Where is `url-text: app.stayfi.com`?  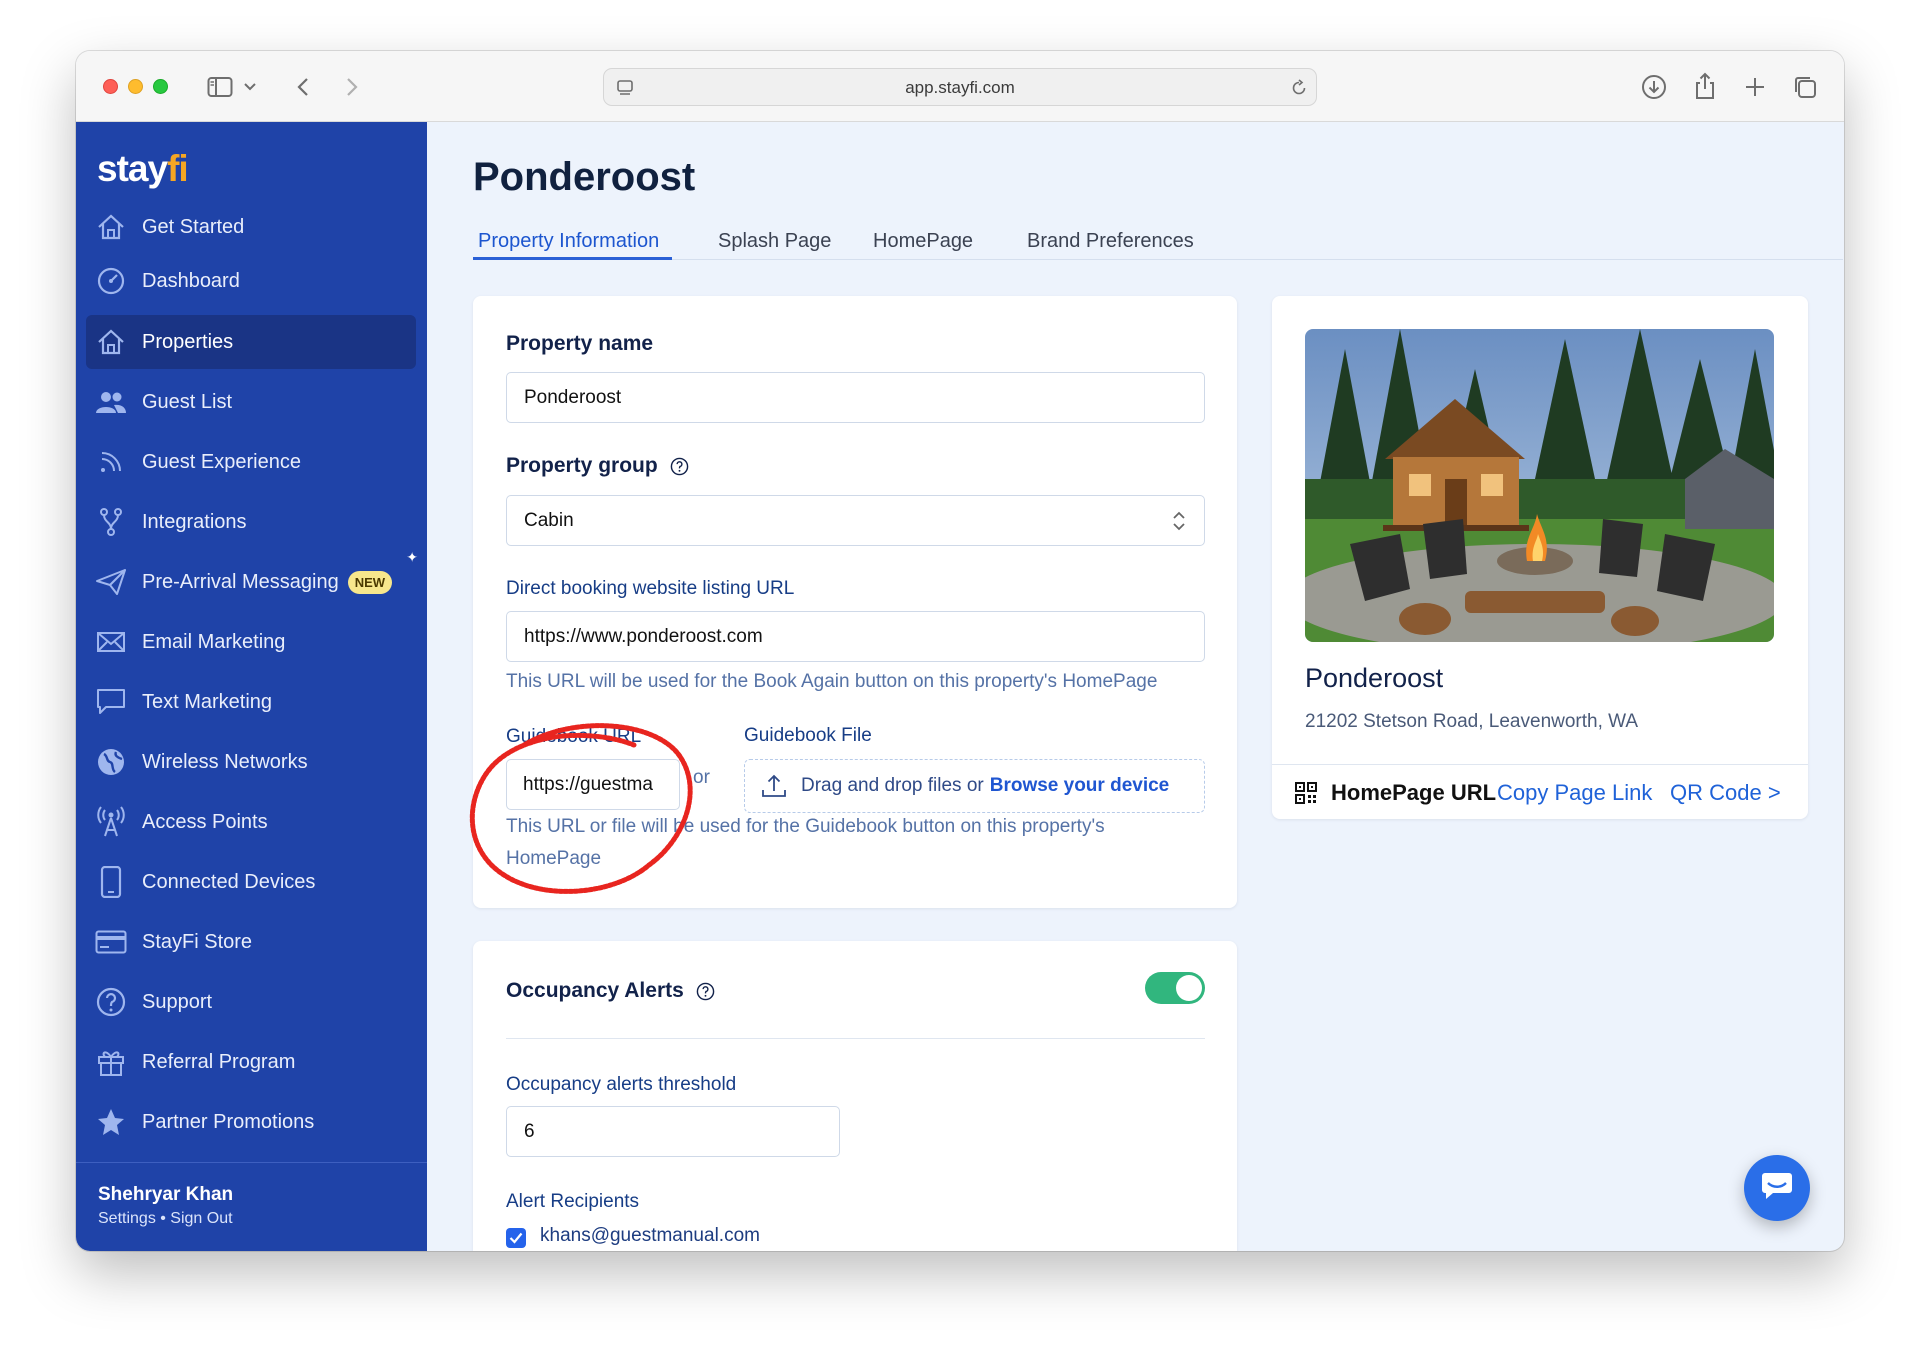 url-text: app.stayfi.com is located at coordinates (960, 87).